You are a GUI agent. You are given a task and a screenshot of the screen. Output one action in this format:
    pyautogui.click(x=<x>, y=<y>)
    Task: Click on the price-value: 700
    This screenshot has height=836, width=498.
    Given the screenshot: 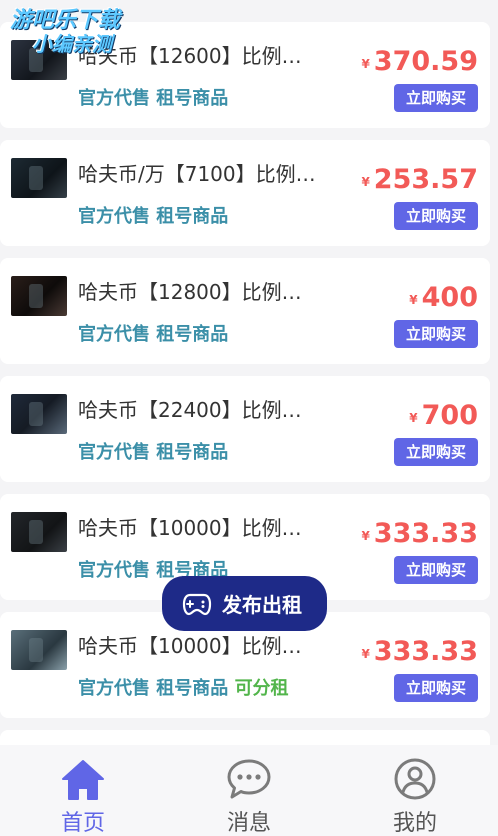 What is the action you would take?
    pyautogui.click(x=449, y=415)
    